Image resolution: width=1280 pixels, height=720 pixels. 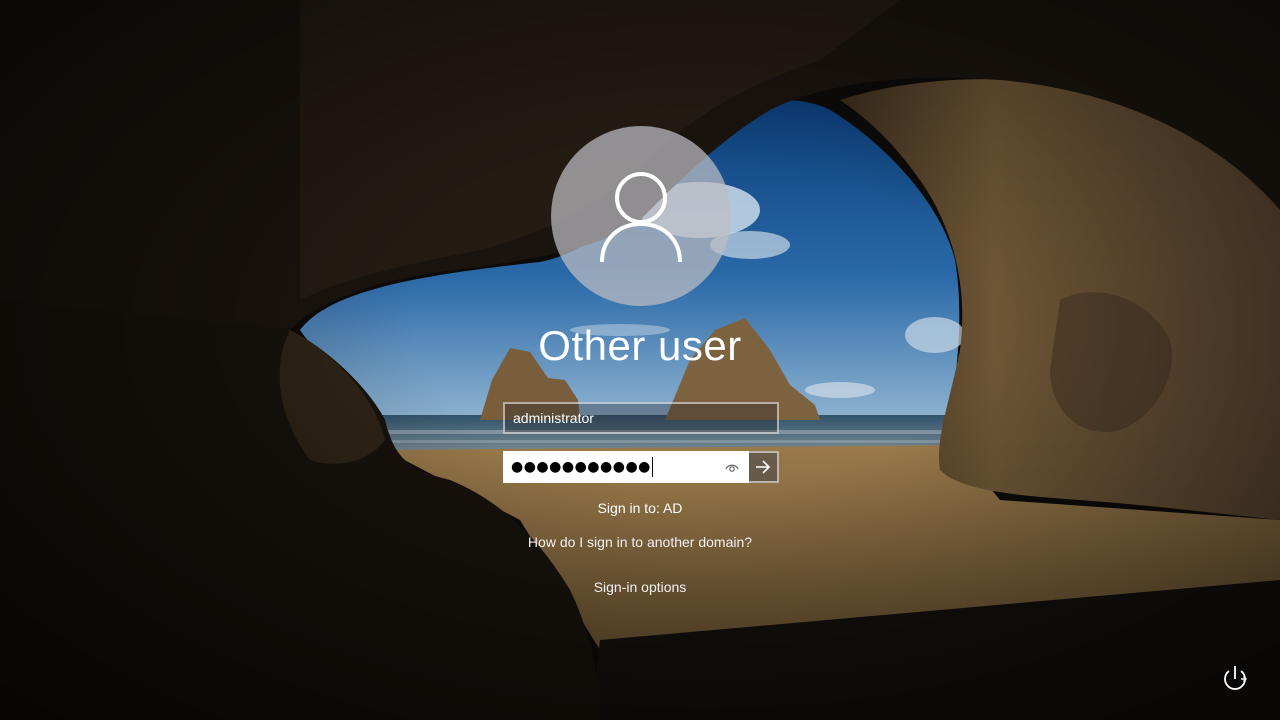 I want to click on sign-in-options-link: Sign-in options, so click(x=640, y=587).